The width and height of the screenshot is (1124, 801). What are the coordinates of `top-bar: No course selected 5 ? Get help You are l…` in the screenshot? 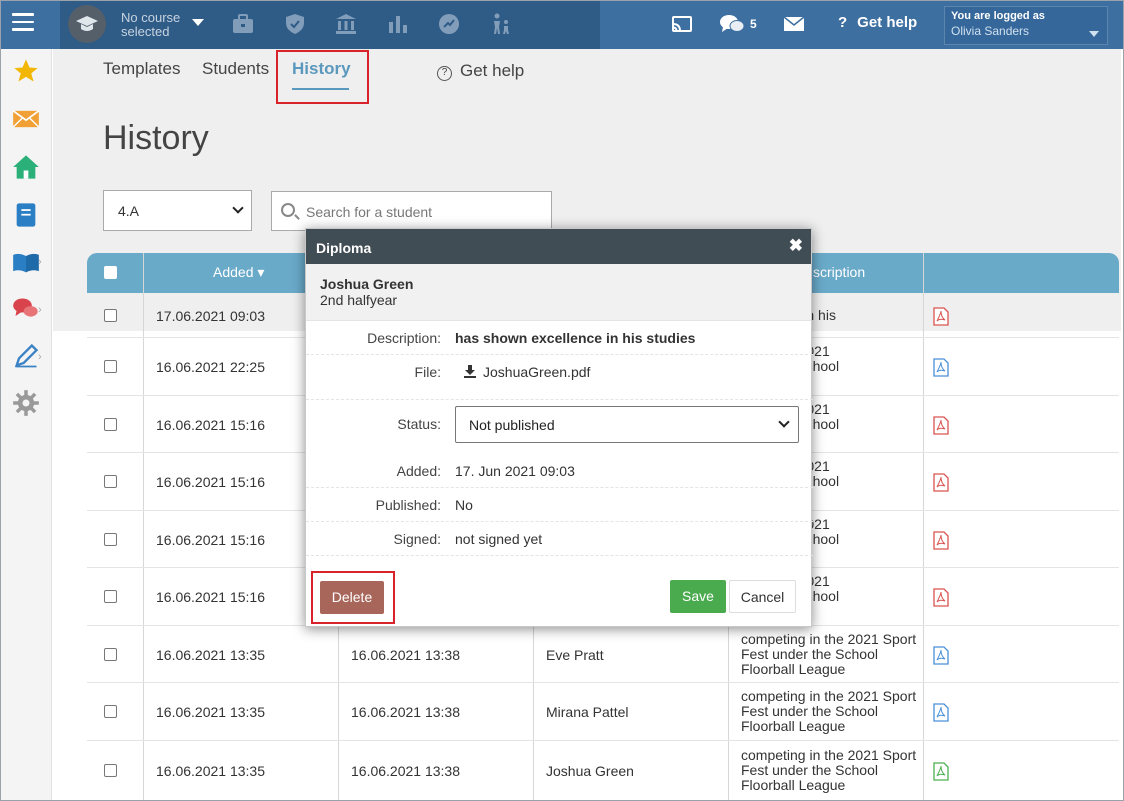 It's located at (562, 24).